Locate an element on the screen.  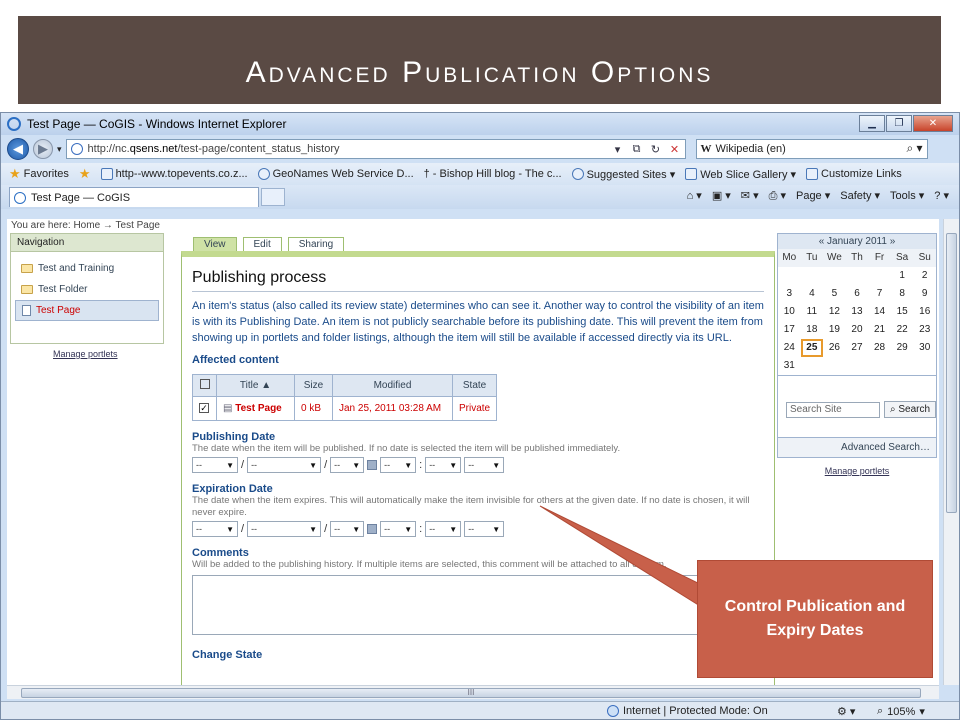
exp-day-select: -- ▼ is located at coordinates (347, 529).